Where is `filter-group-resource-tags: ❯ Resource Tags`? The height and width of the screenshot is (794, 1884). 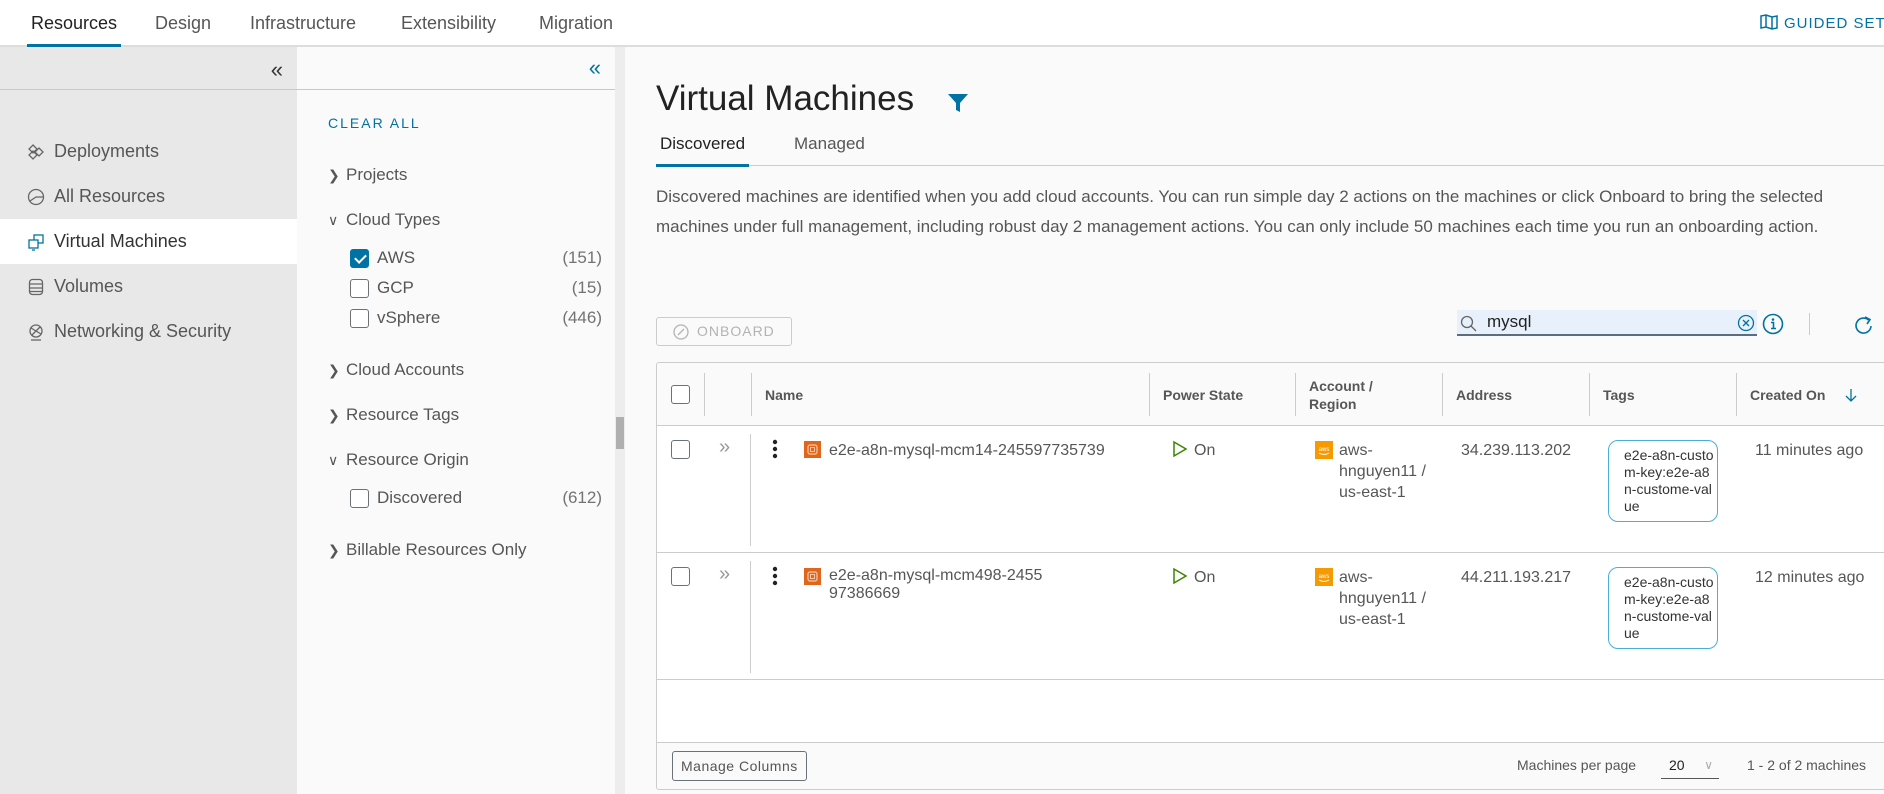
filter-group-resource-tags: ❯ Resource Tags is located at coordinates (393, 415).